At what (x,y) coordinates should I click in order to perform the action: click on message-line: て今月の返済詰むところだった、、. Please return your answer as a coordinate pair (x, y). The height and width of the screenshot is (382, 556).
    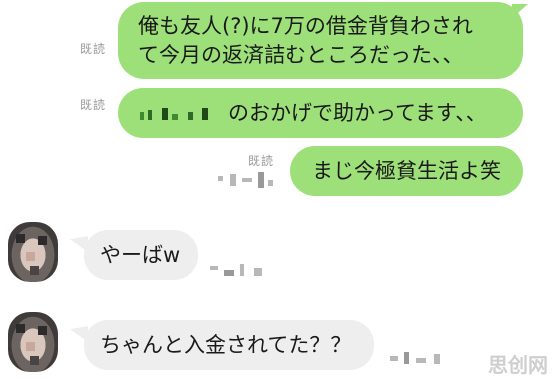
    Looking at the image, I should click on (301, 55).